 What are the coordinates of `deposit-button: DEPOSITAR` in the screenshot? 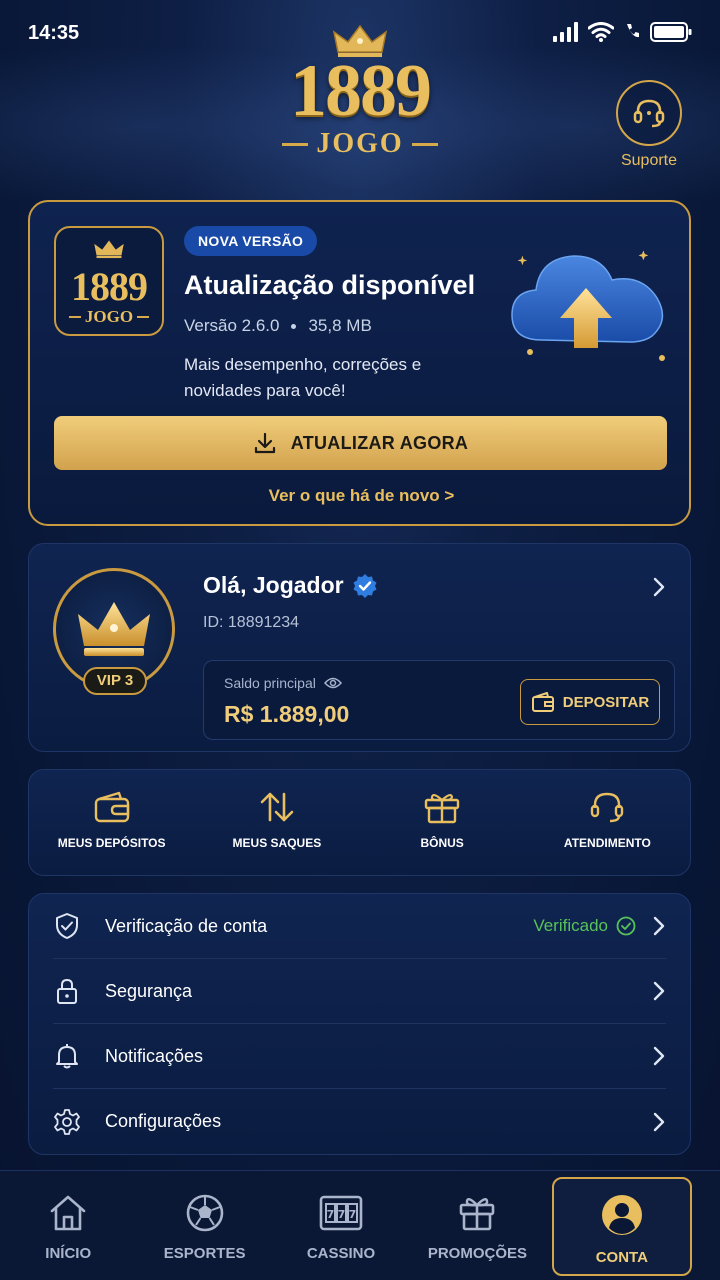 It's located at (590, 702).